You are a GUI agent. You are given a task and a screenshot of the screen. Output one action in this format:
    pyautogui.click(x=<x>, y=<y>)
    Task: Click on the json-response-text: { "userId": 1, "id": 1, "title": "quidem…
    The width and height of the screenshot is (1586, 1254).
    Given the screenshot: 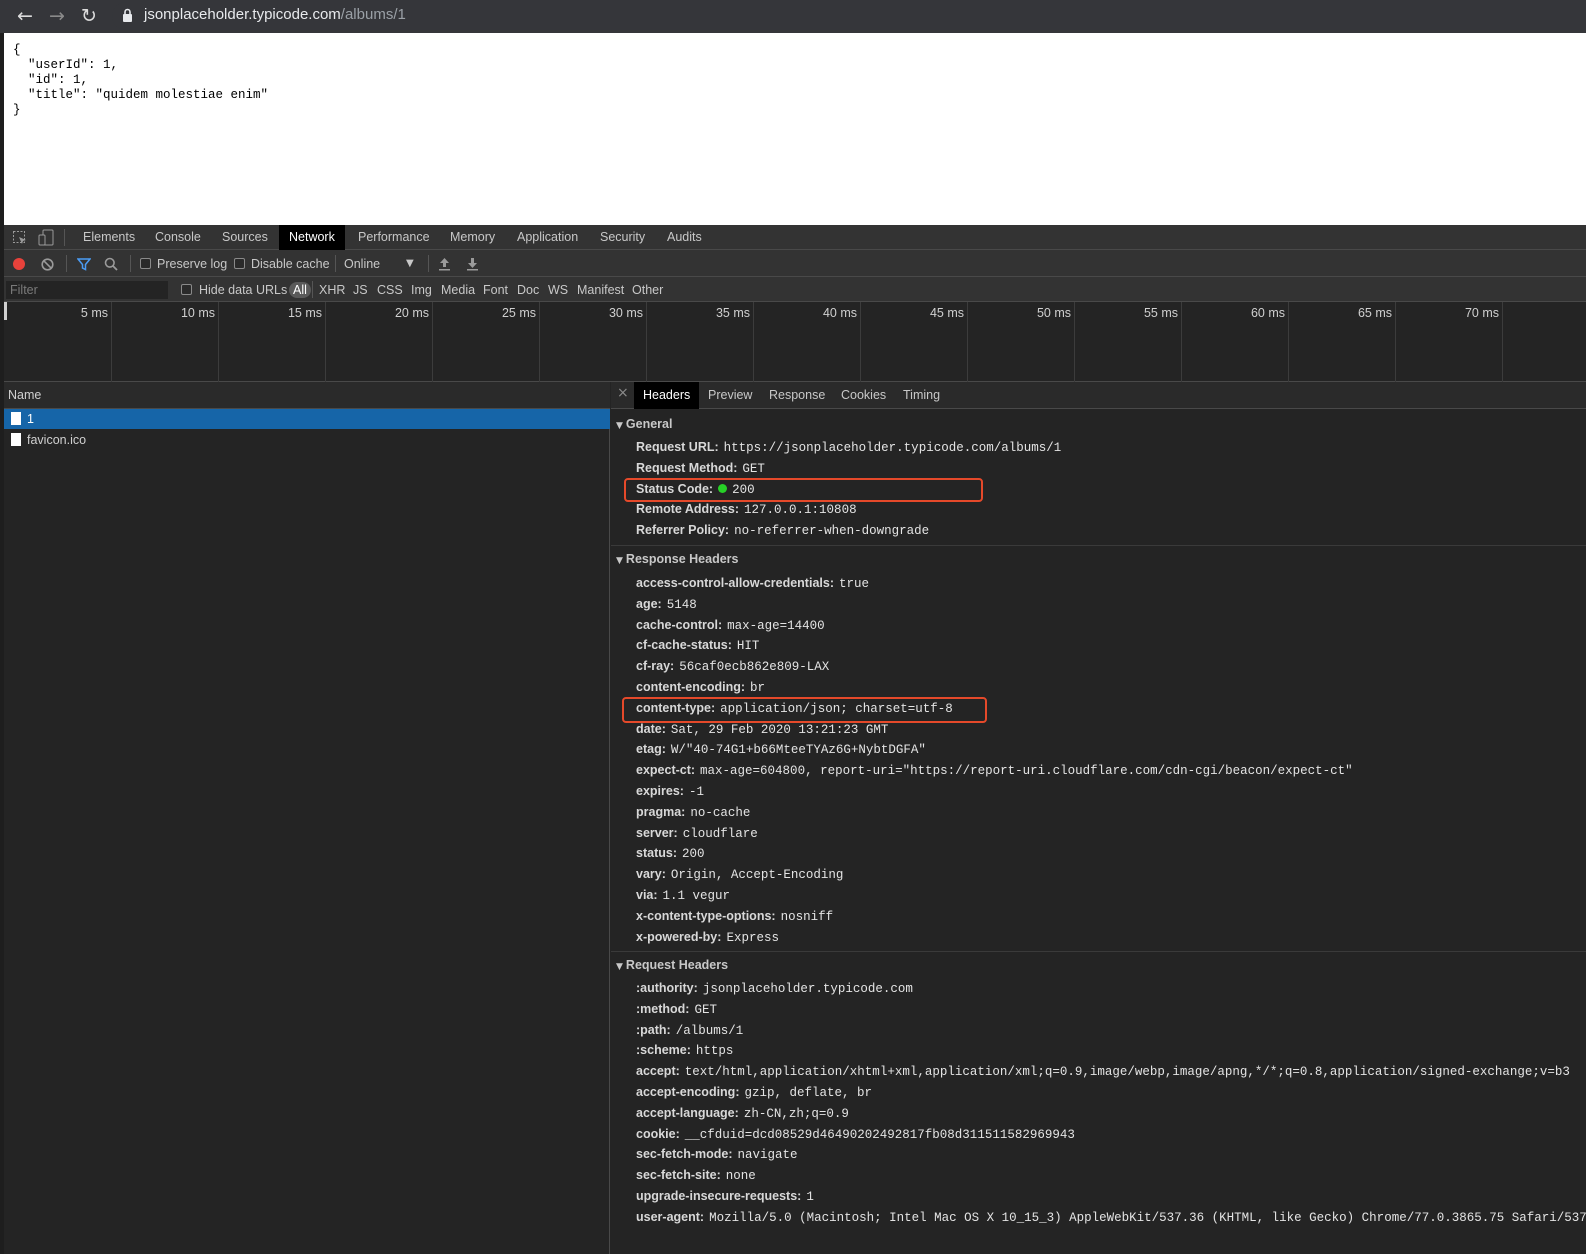 What is the action you would take?
    pyautogui.click(x=141, y=80)
    